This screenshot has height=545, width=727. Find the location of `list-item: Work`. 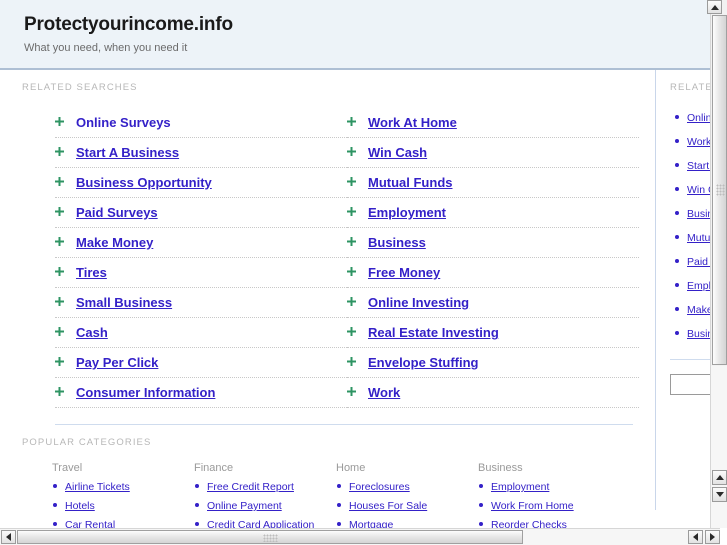

list-item: Work is located at coordinates (493, 393).